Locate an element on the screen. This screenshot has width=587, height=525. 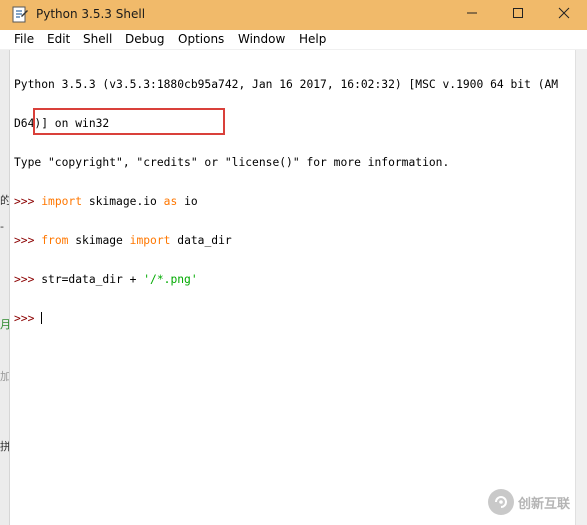
strip-mark: 的 is located at coordinates (4, 200).